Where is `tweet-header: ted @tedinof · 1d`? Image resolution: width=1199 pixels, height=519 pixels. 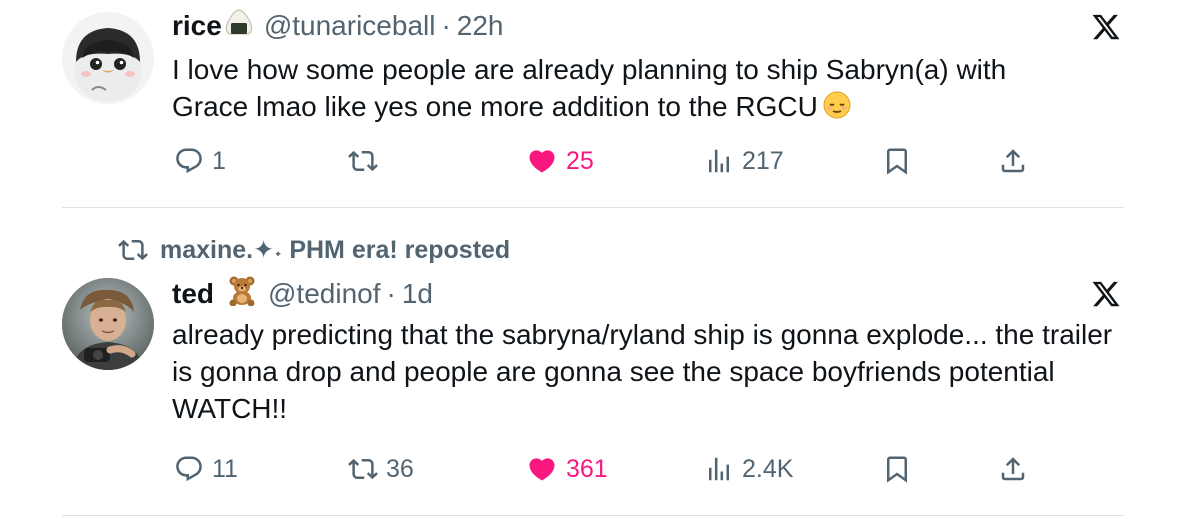 tweet-header: ted @tedinof · 1d is located at coordinates (302, 294).